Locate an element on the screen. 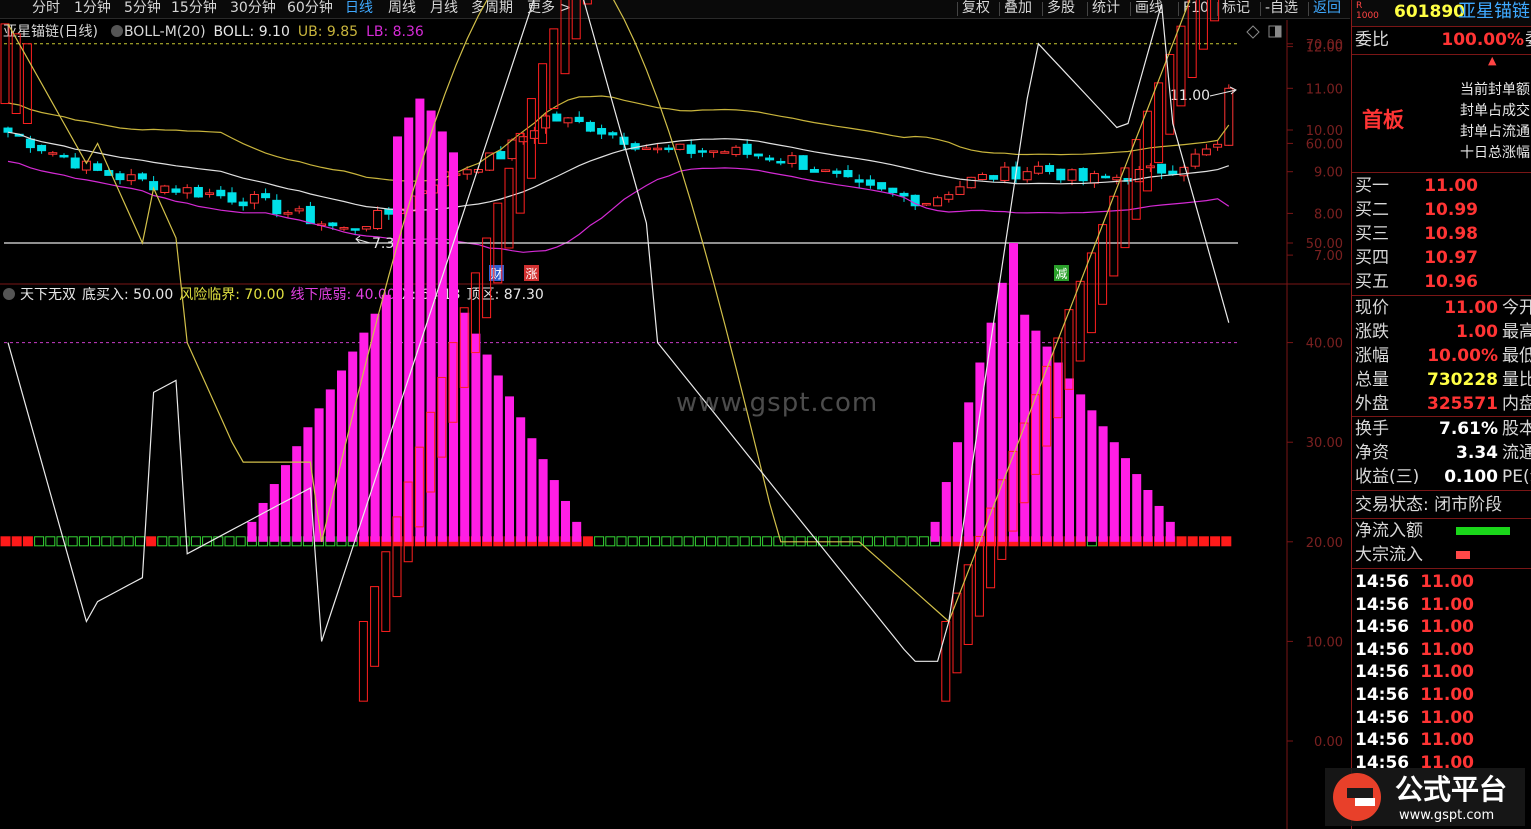 This screenshot has width=1531, height=829. book-row: 买三 10.98 is located at coordinates (1441, 234).